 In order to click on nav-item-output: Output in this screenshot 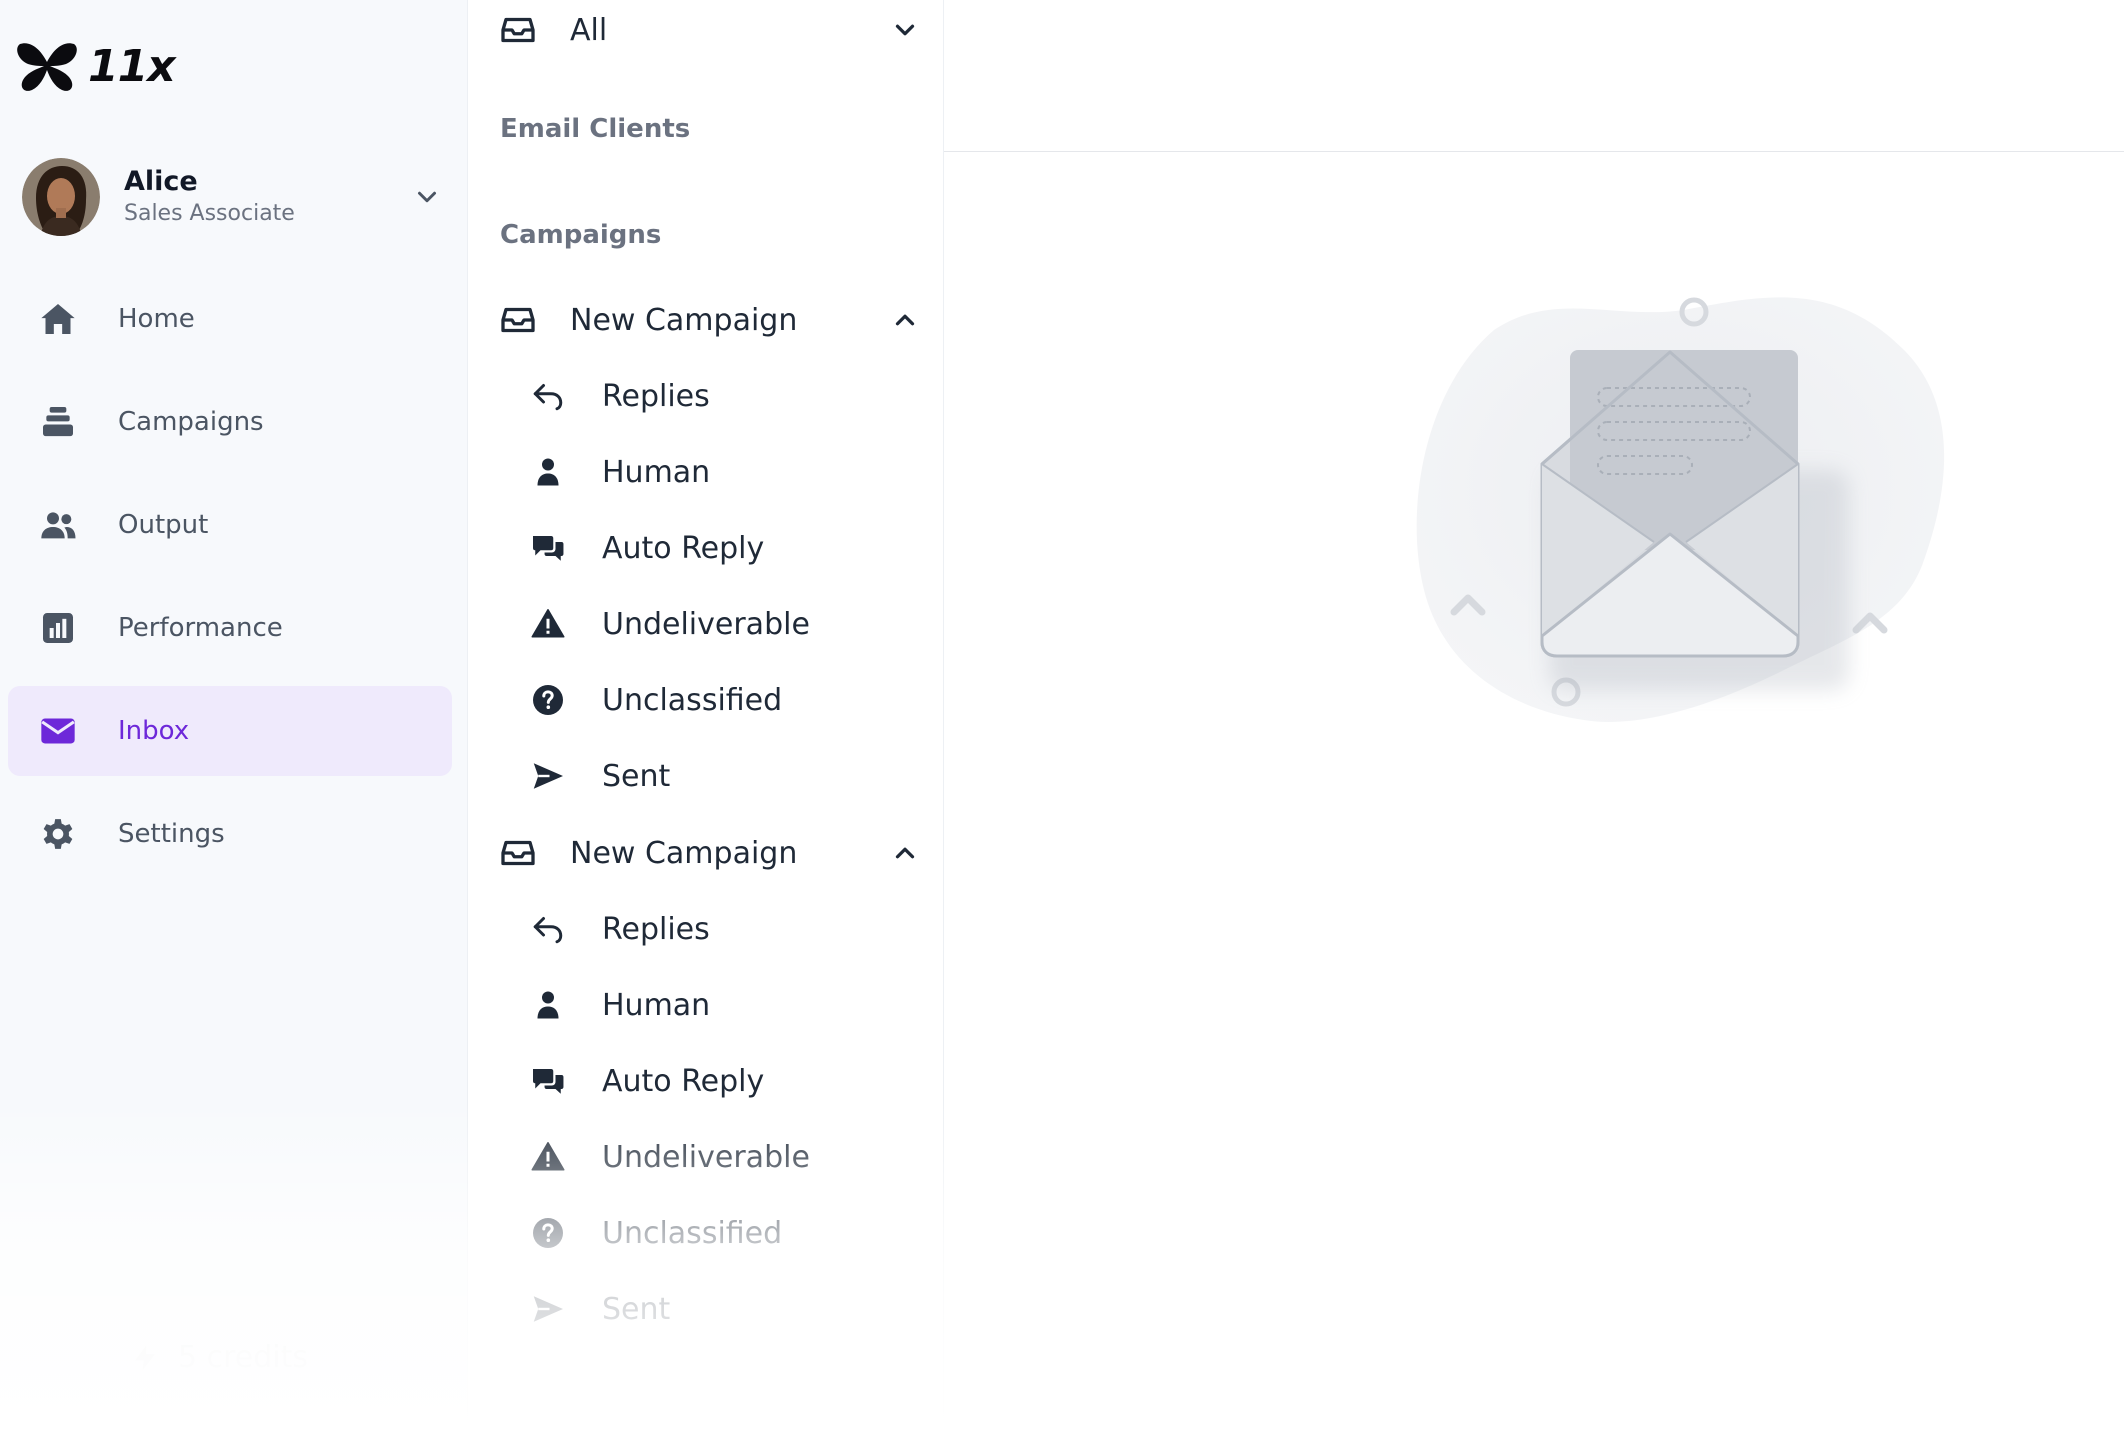, I will do `click(230, 525)`.